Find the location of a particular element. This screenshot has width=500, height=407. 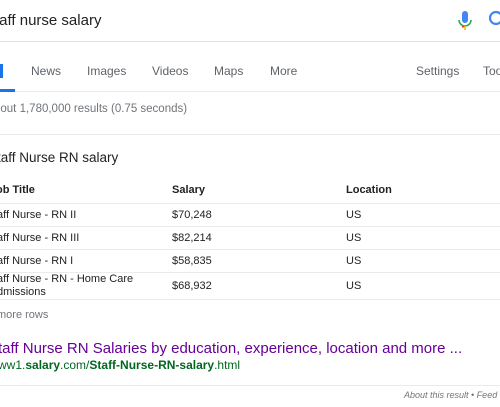

search-input: taff nurse salary is located at coordinates (50, 20).